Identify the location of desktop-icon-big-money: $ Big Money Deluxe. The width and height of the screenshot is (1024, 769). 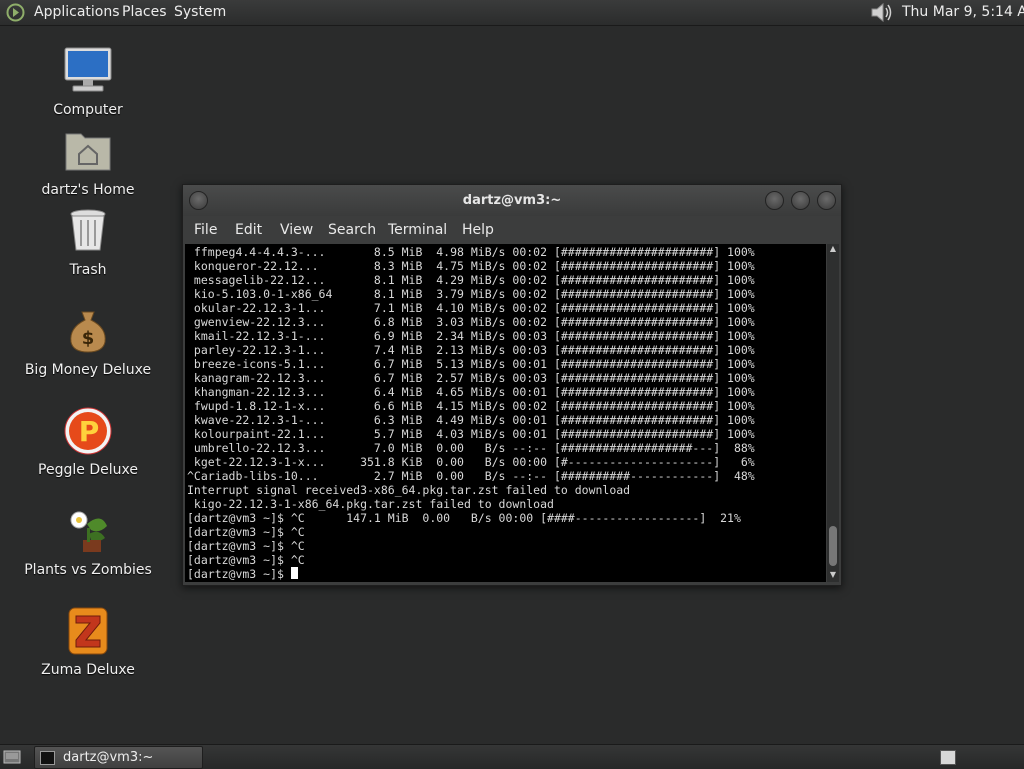
(88, 341).